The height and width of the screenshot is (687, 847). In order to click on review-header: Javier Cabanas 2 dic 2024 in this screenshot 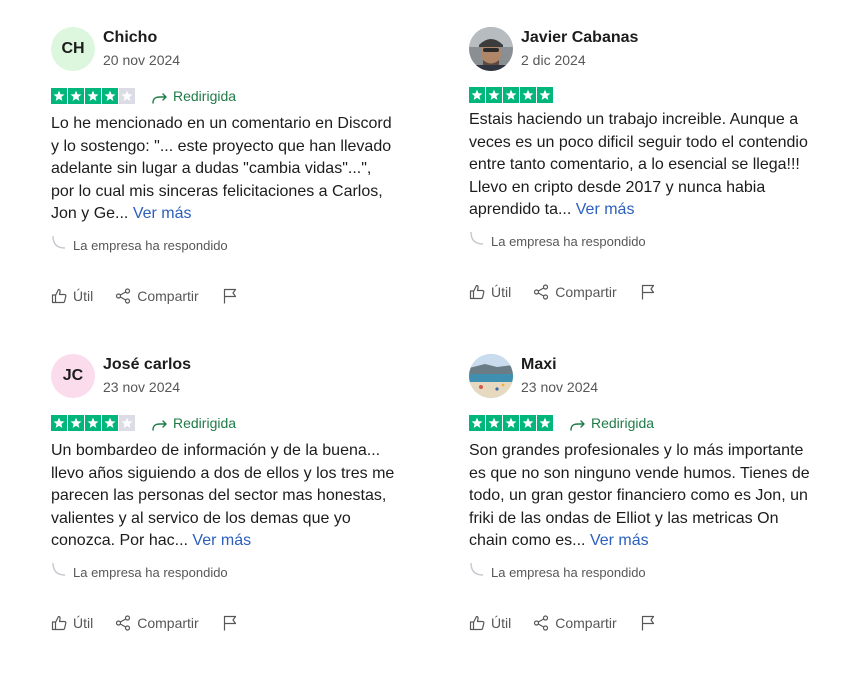, I will do `click(641, 49)`.